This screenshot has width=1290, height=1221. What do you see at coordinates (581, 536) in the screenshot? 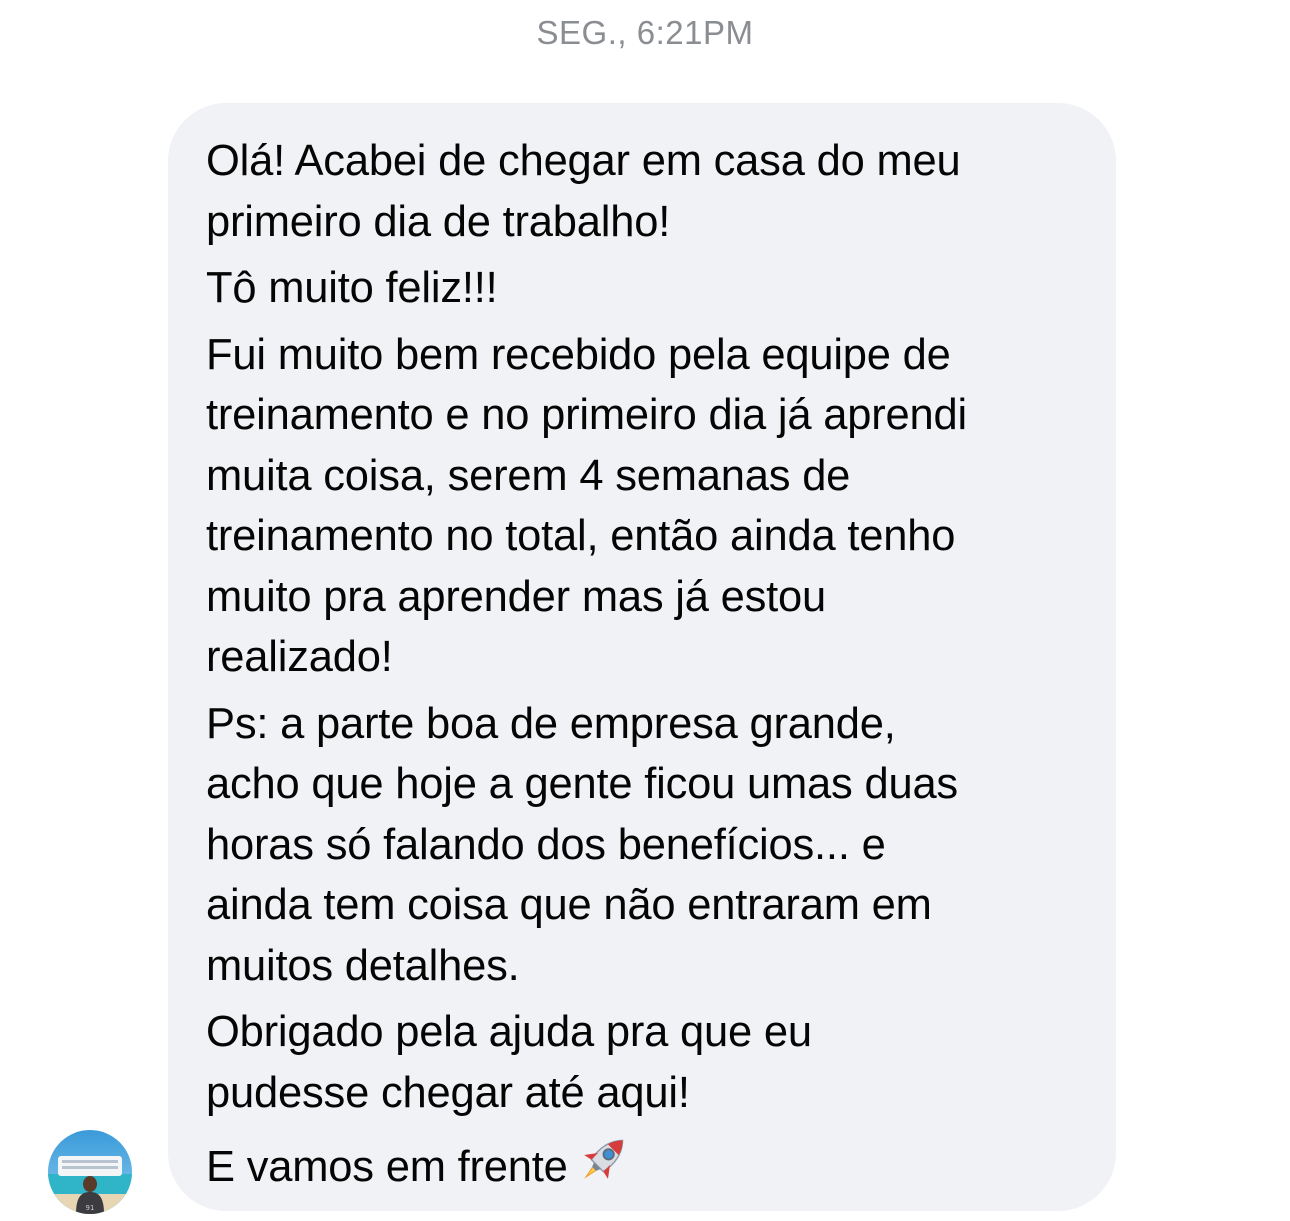
I see `message-line: treinamento no total, então ainda tenho` at bounding box center [581, 536].